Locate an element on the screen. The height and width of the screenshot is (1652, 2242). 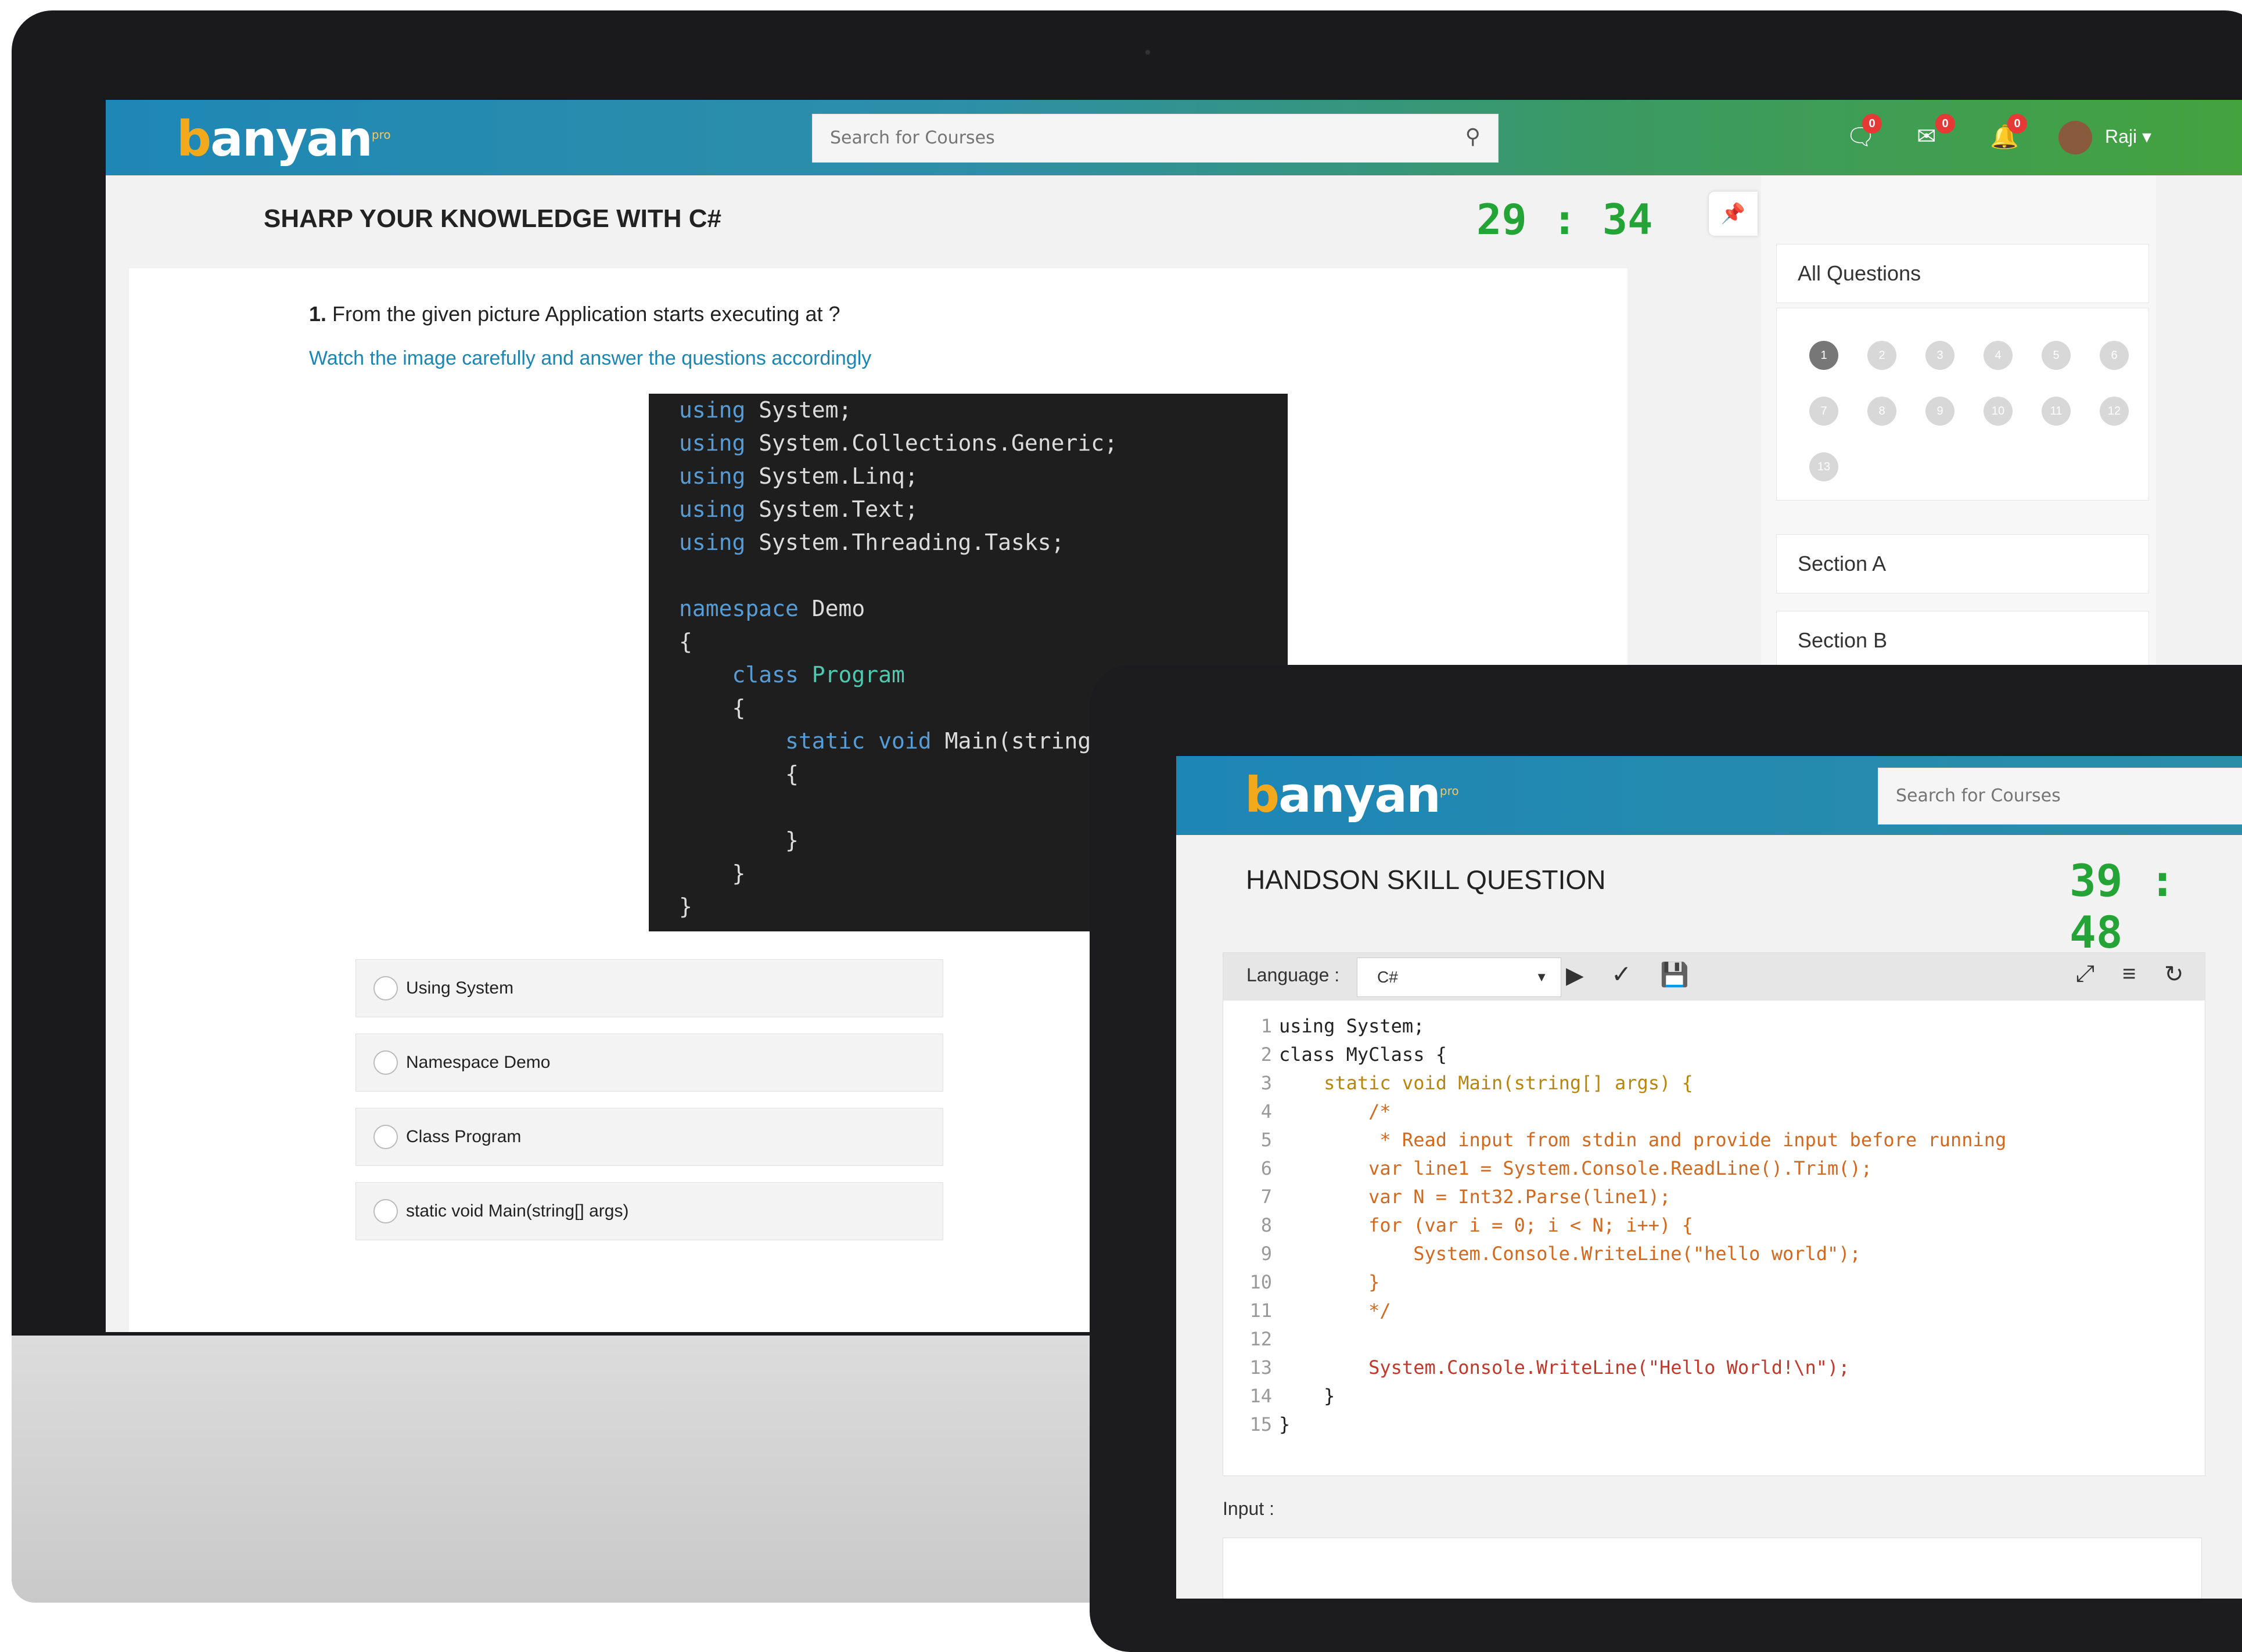
line-number: 4 is located at coordinates (1266, 1111).